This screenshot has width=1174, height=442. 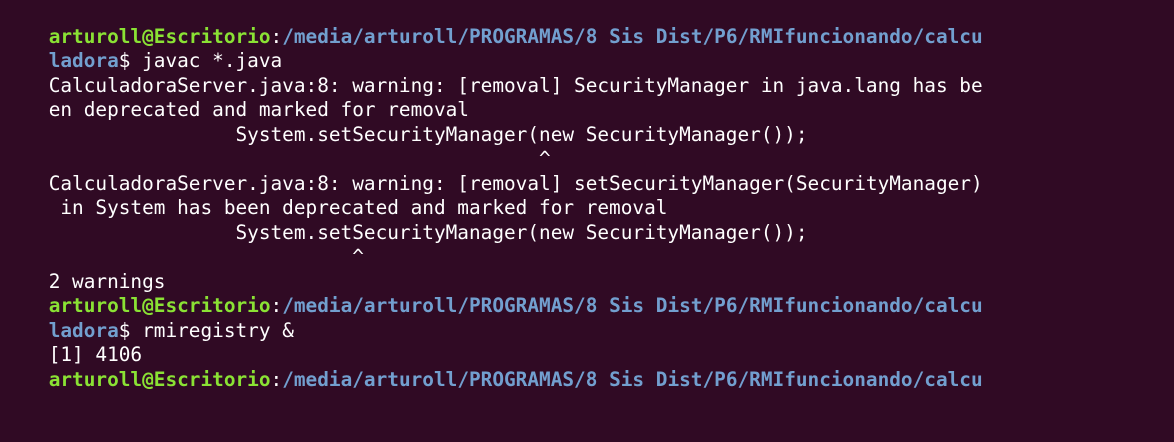 What do you see at coordinates (200, 60) in the screenshot?
I see `command-text: $ javac *.java` at bounding box center [200, 60].